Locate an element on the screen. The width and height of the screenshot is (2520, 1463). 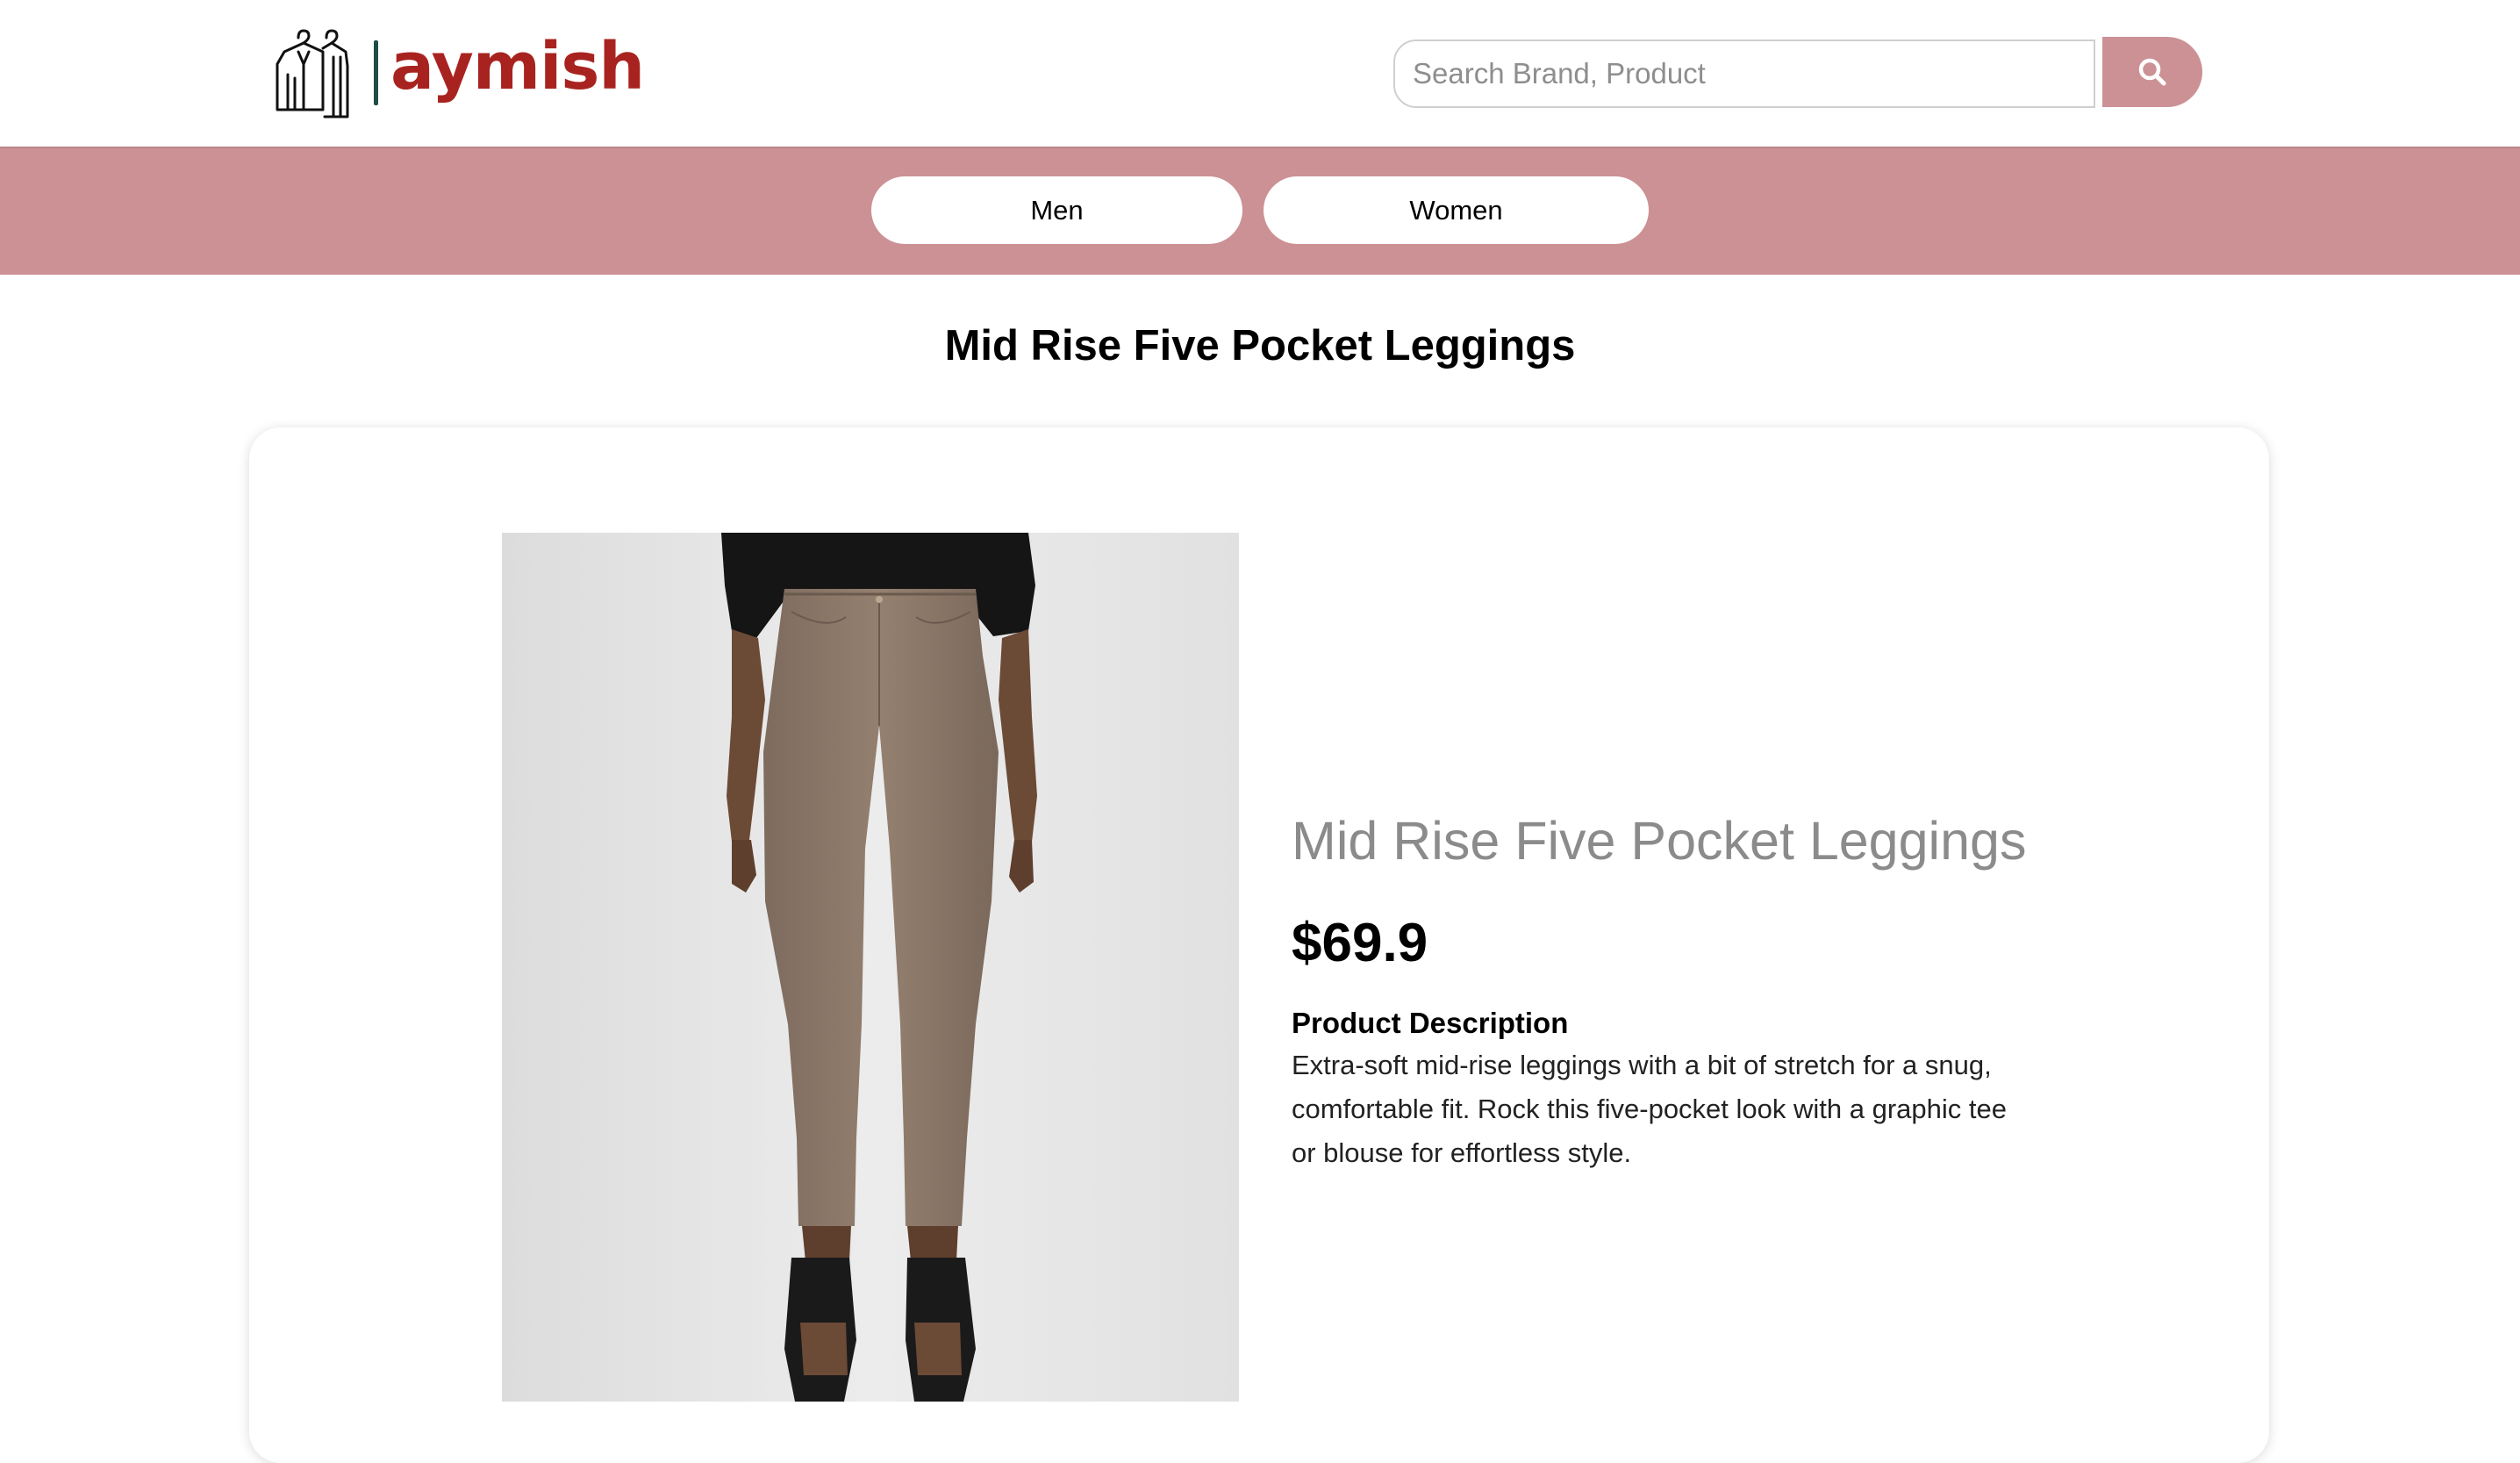
brand-logo: aymish is located at coordinates (458, 73).